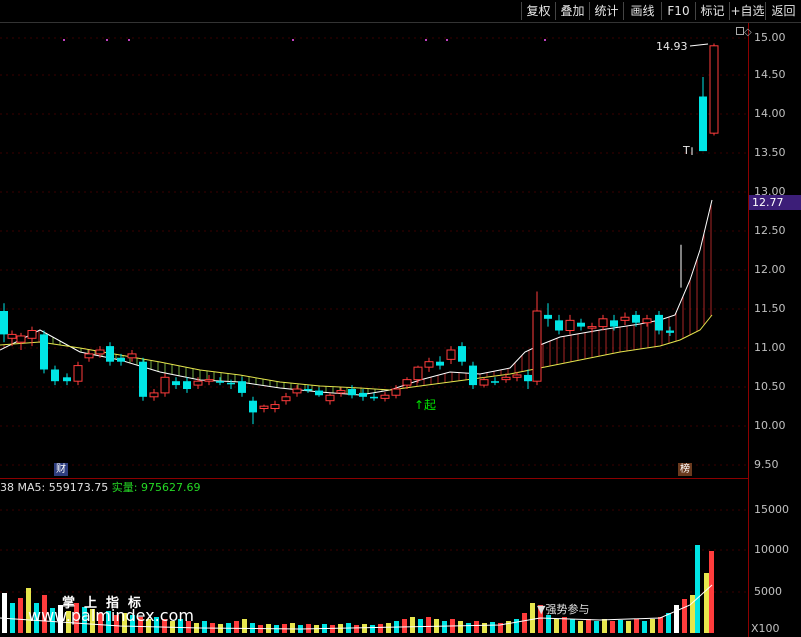  I want to click on diamond-icon: ◇, so click(748, 32).